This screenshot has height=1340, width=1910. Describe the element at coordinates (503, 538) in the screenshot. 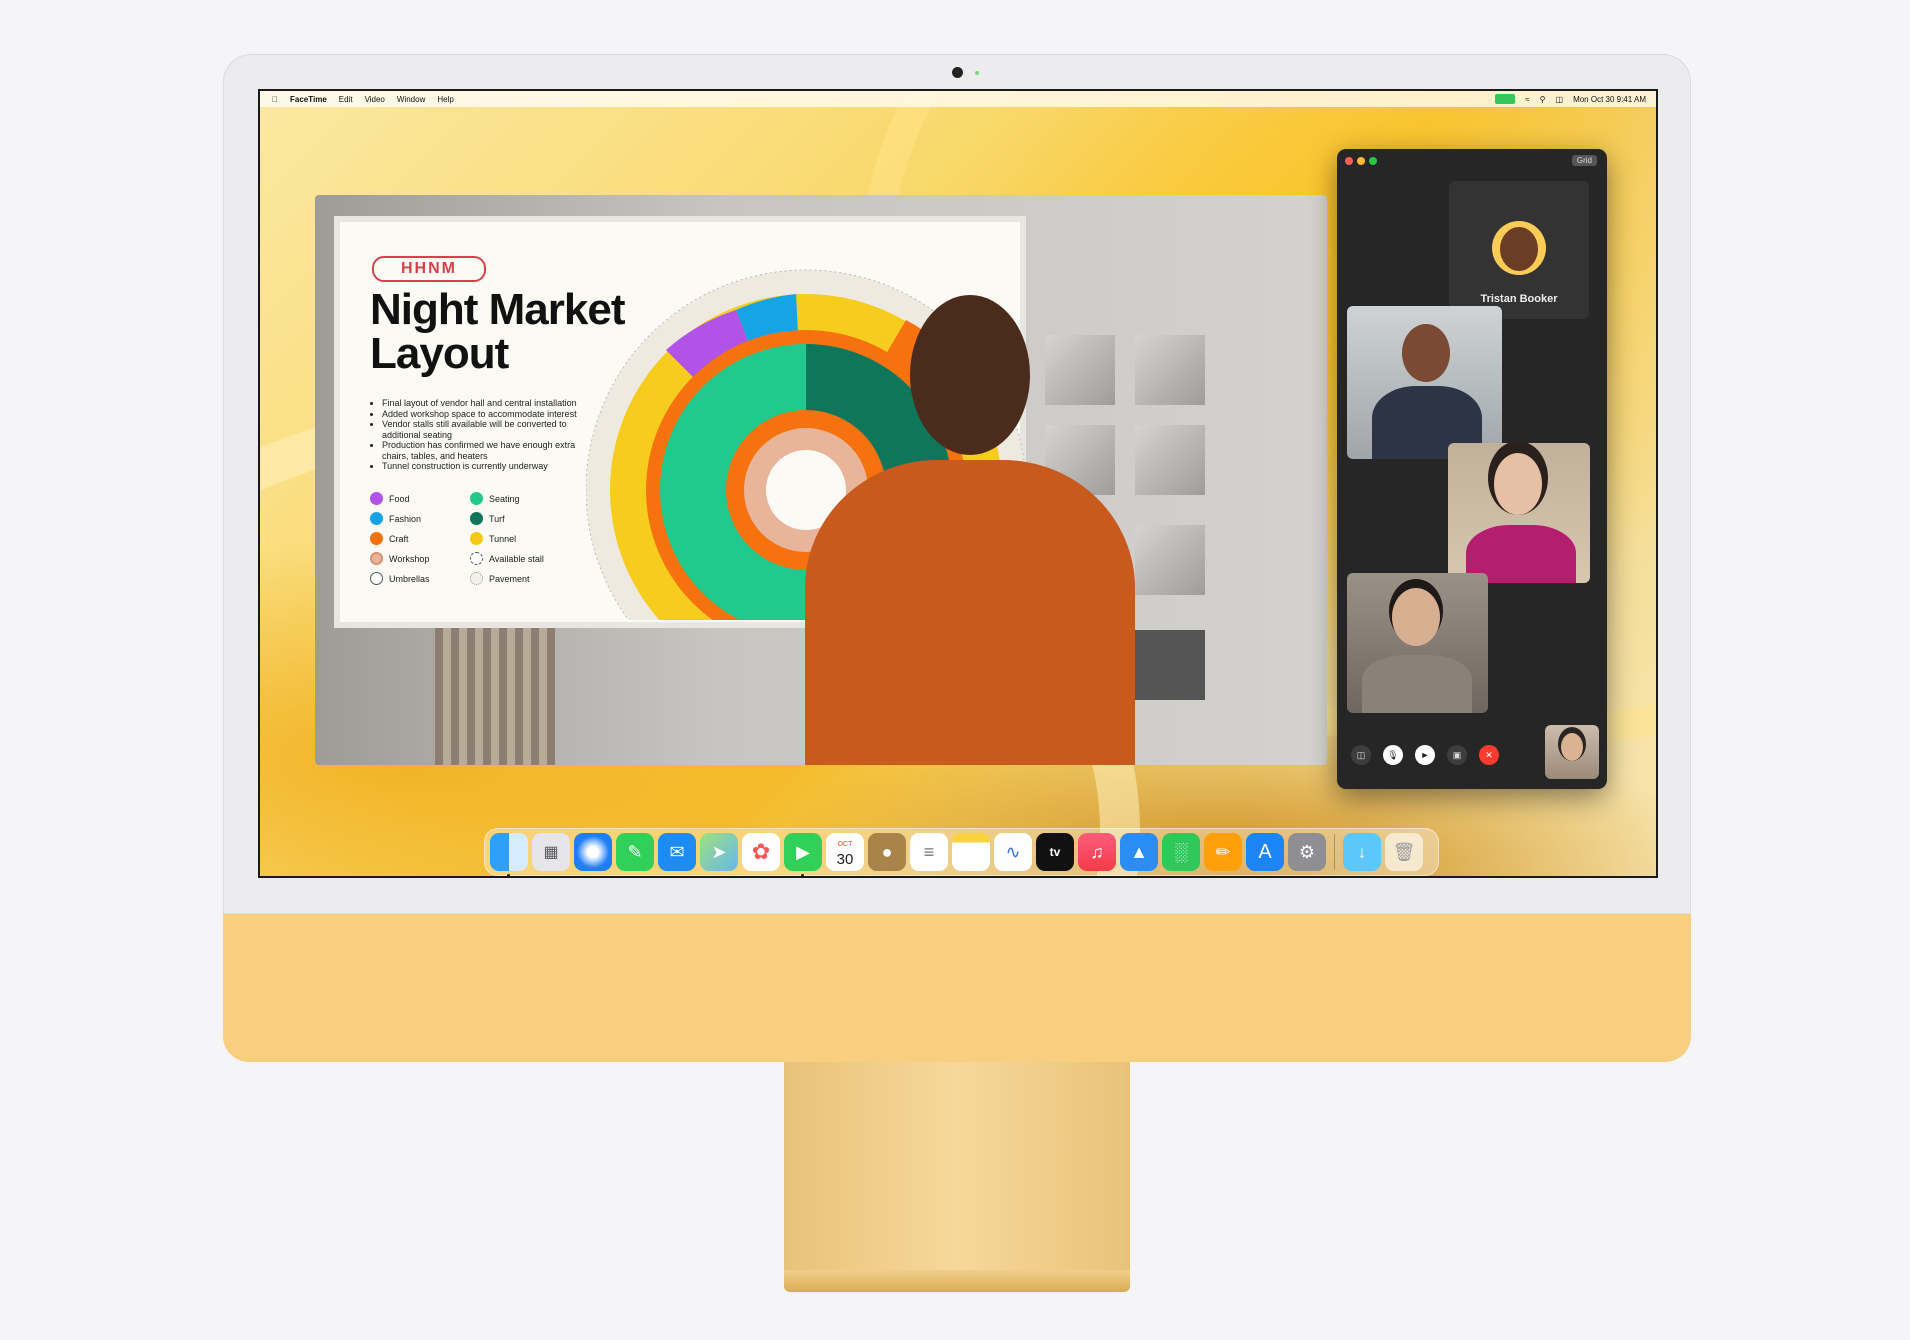

I see `legend-label: Tunnel` at that location.